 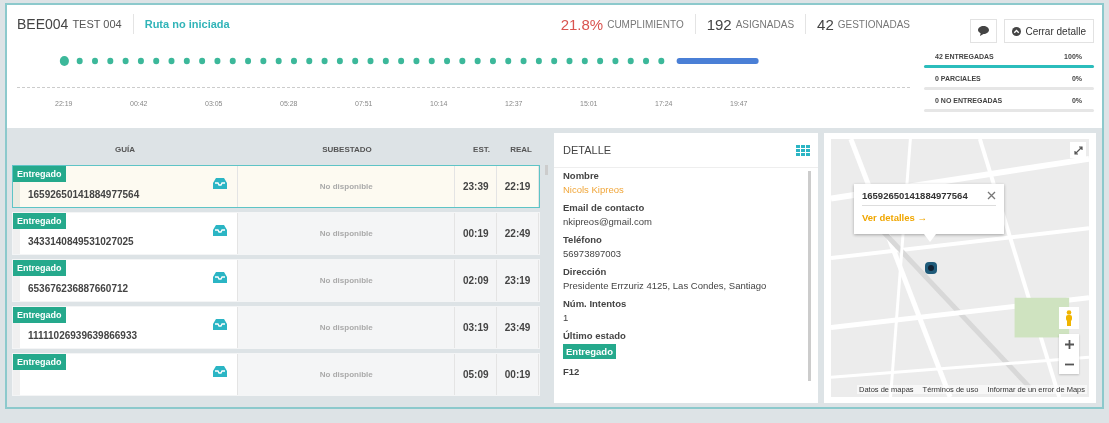 I want to click on field-value: nkipreos@gmail.com, so click(x=607, y=221).